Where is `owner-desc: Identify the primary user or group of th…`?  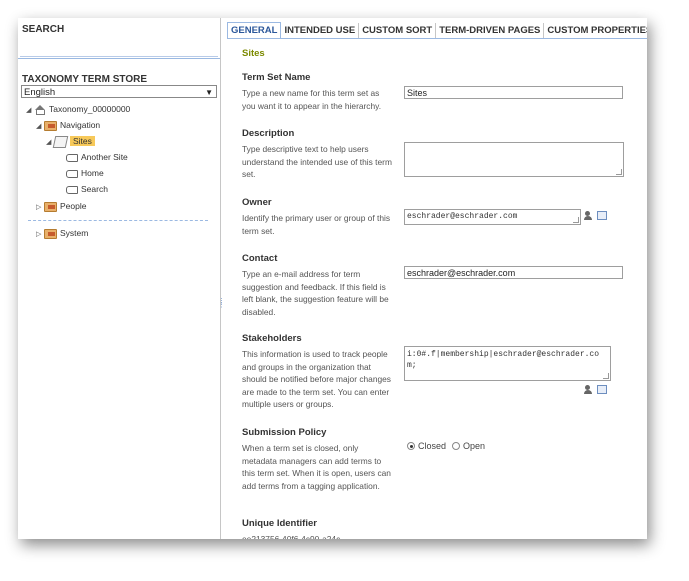 owner-desc: Identify the primary user or group of th… is located at coordinates (316, 224).